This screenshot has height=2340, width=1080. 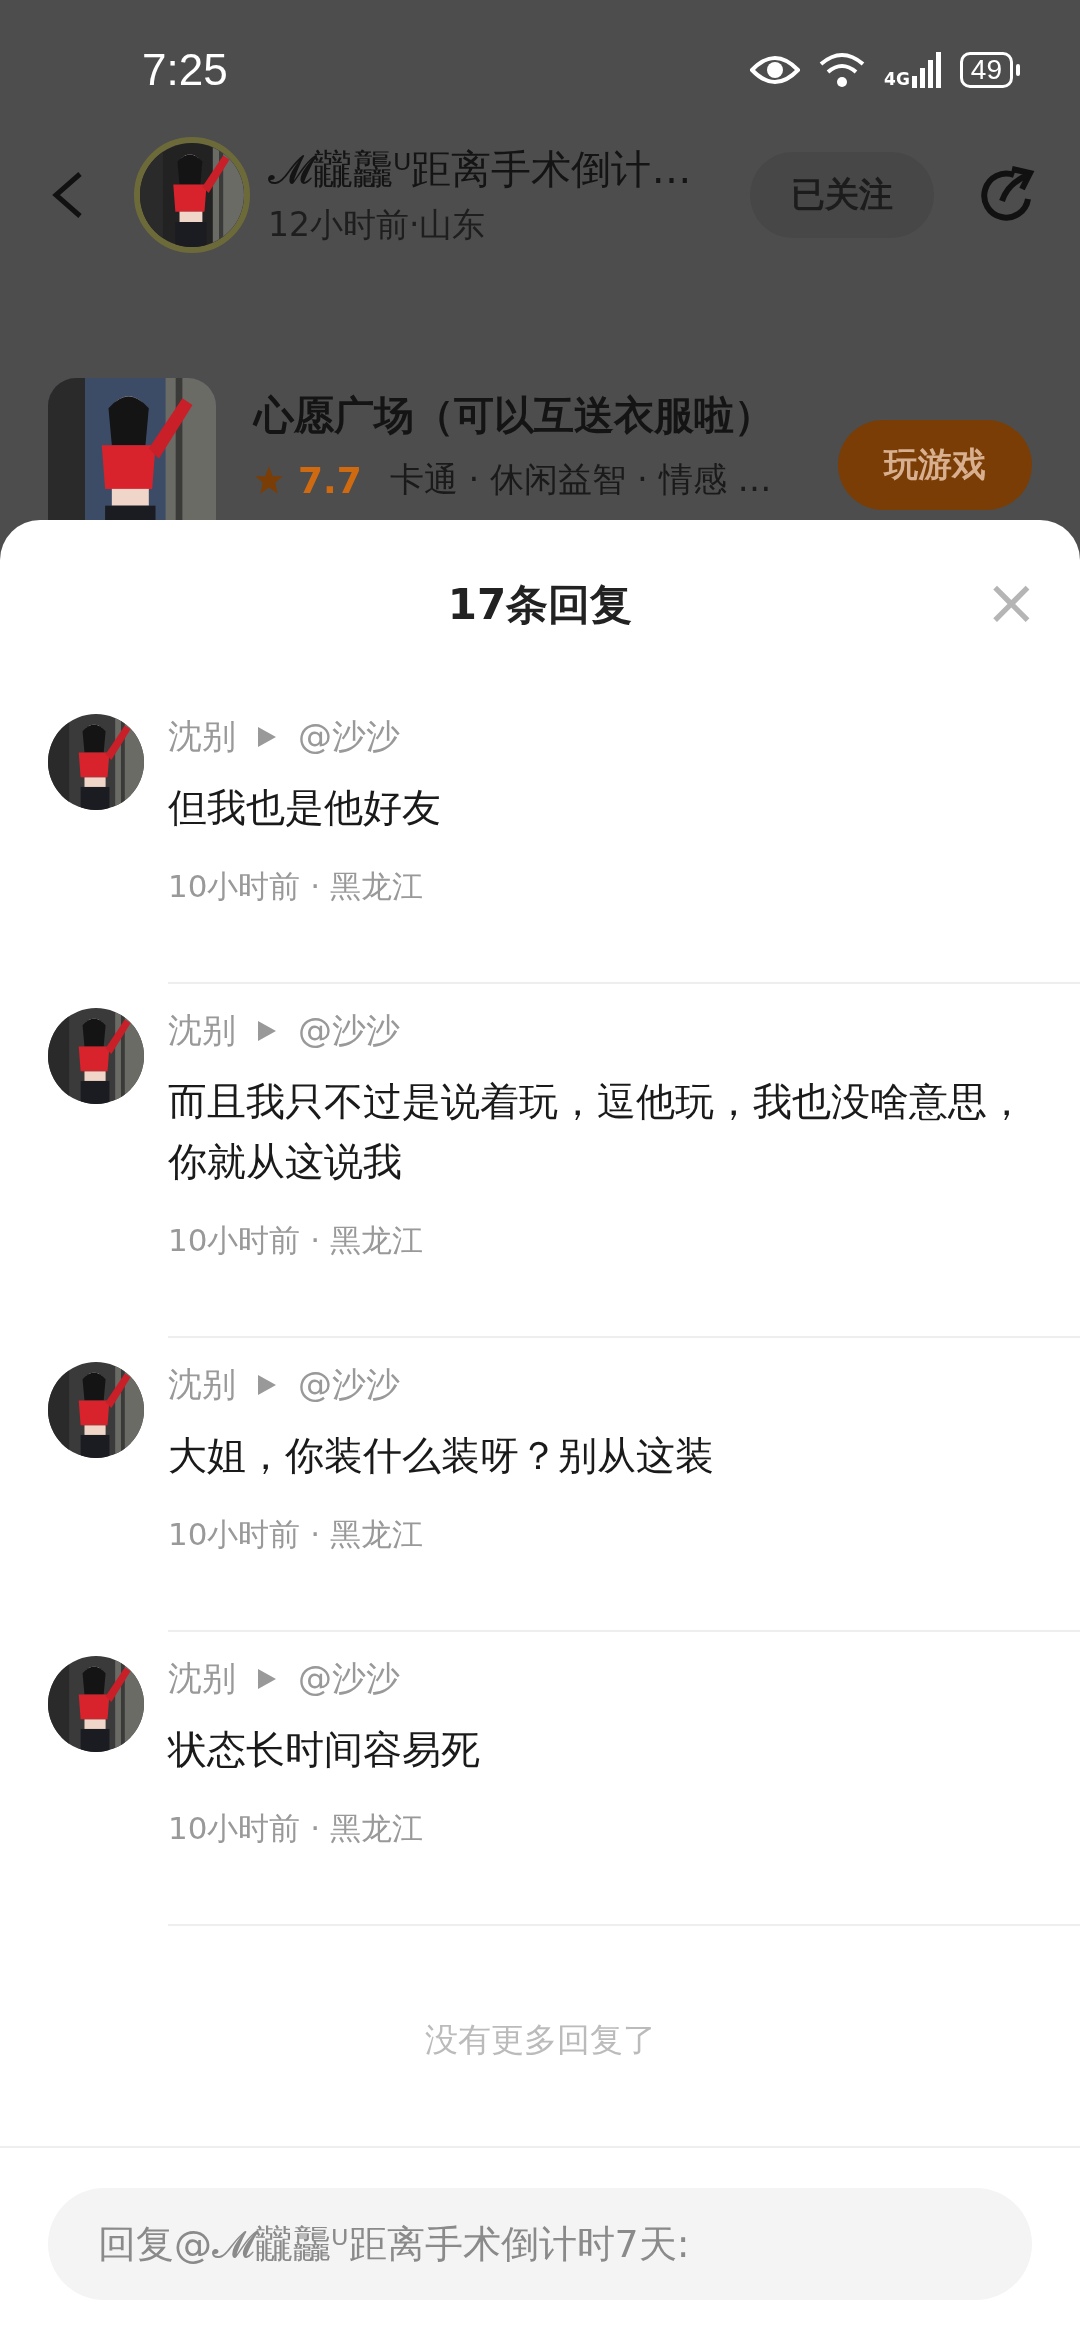 What do you see at coordinates (540, 605) in the screenshot?
I see `sheet-title: 17条回复` at bounding box center [540, 605].